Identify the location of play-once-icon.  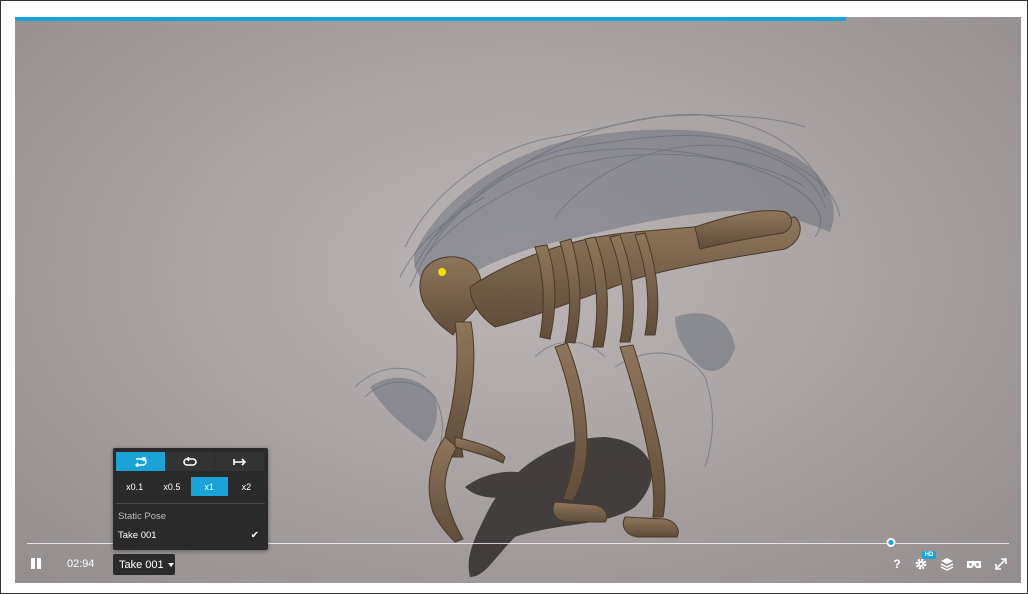
(239, 461).